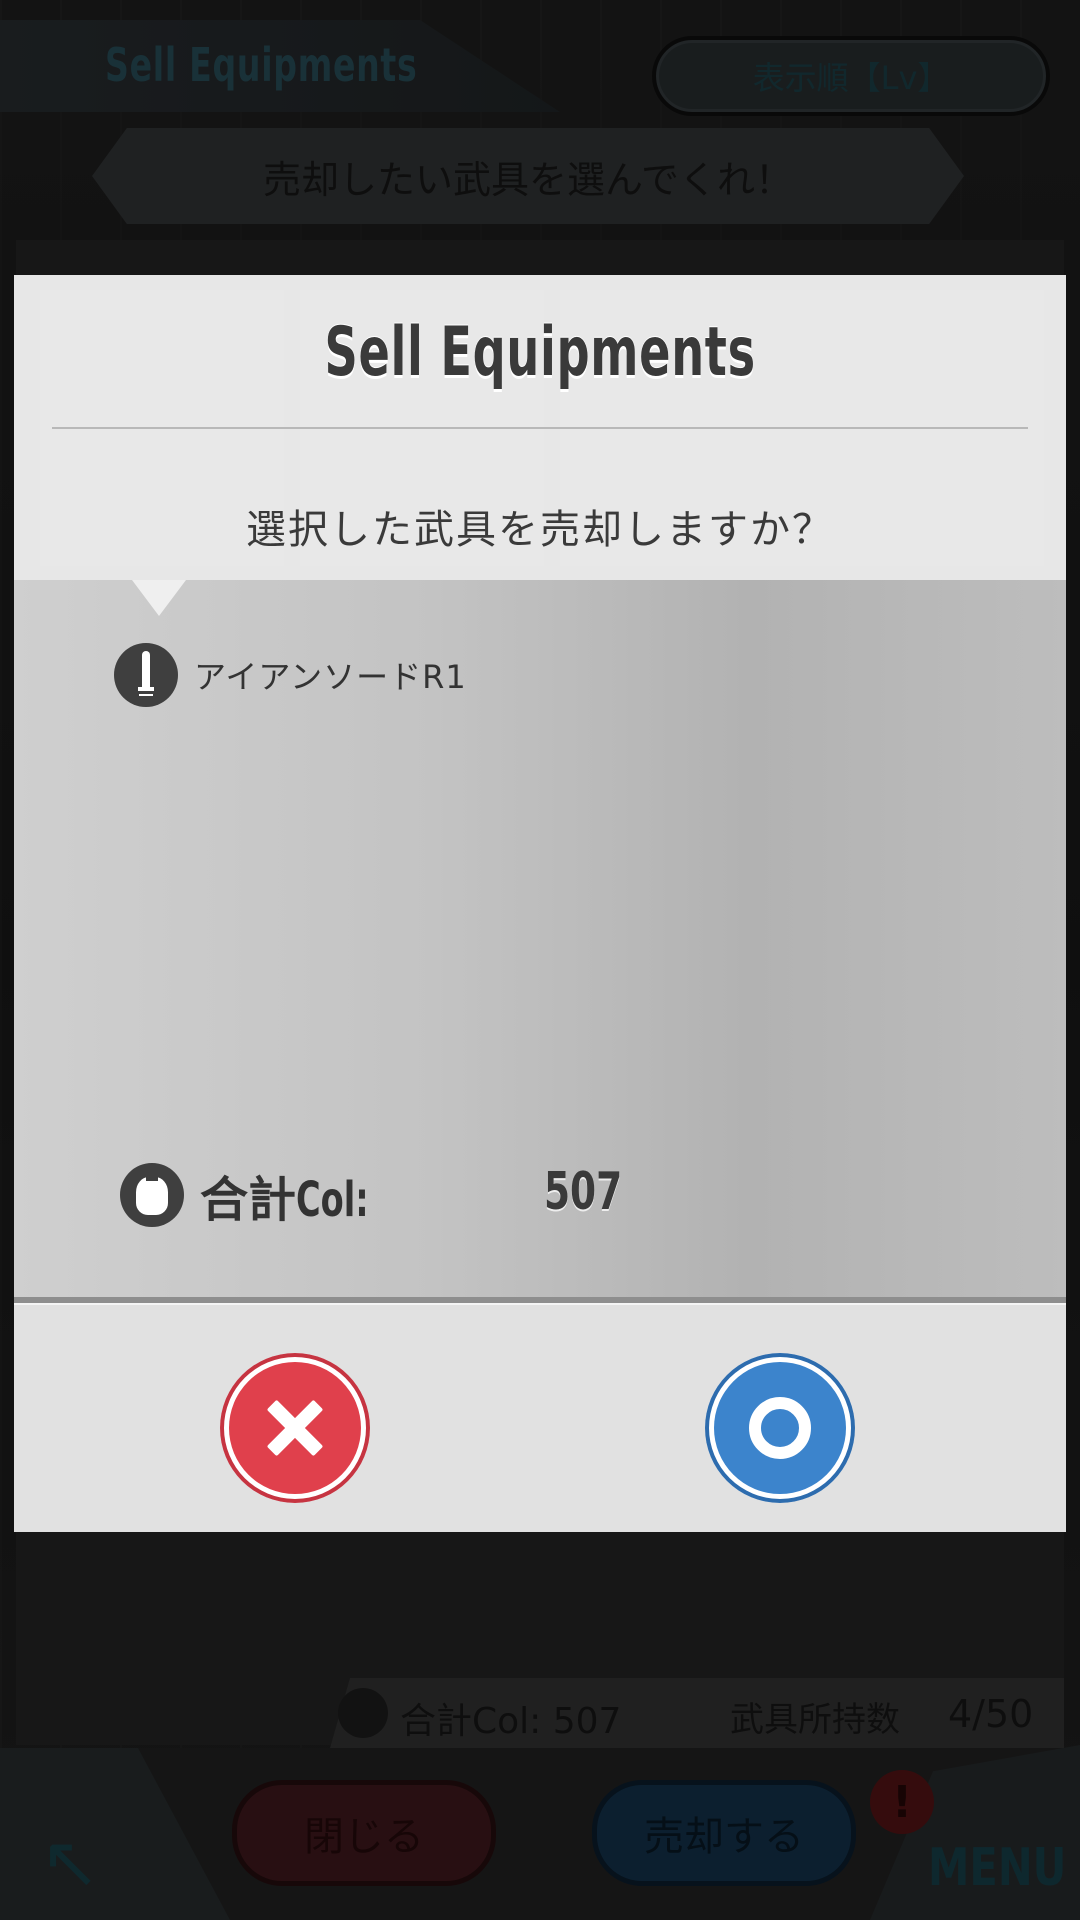  What do you see at coordinates (583, 1192) in the screenshot?
I see `total-value: 507` at bounding box center [583, 1192].